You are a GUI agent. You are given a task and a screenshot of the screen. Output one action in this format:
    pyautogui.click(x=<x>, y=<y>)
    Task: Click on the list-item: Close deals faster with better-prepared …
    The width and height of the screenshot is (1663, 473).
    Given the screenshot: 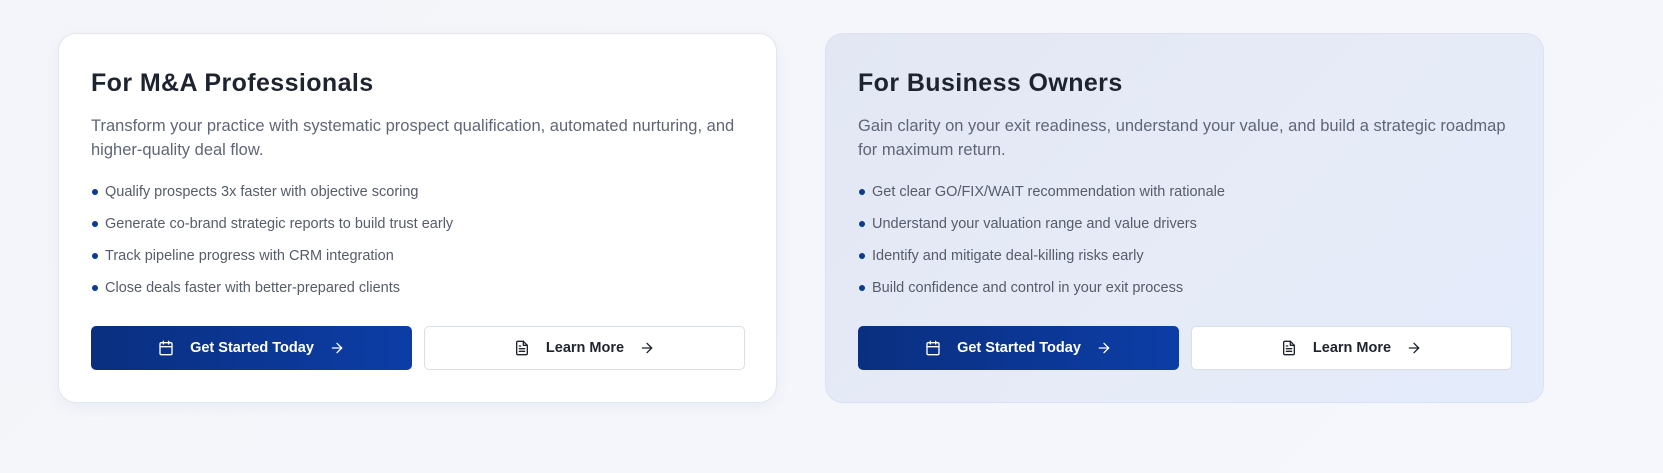 What is the action you would take?
    pyautogui.click(x=417, y=294)
    